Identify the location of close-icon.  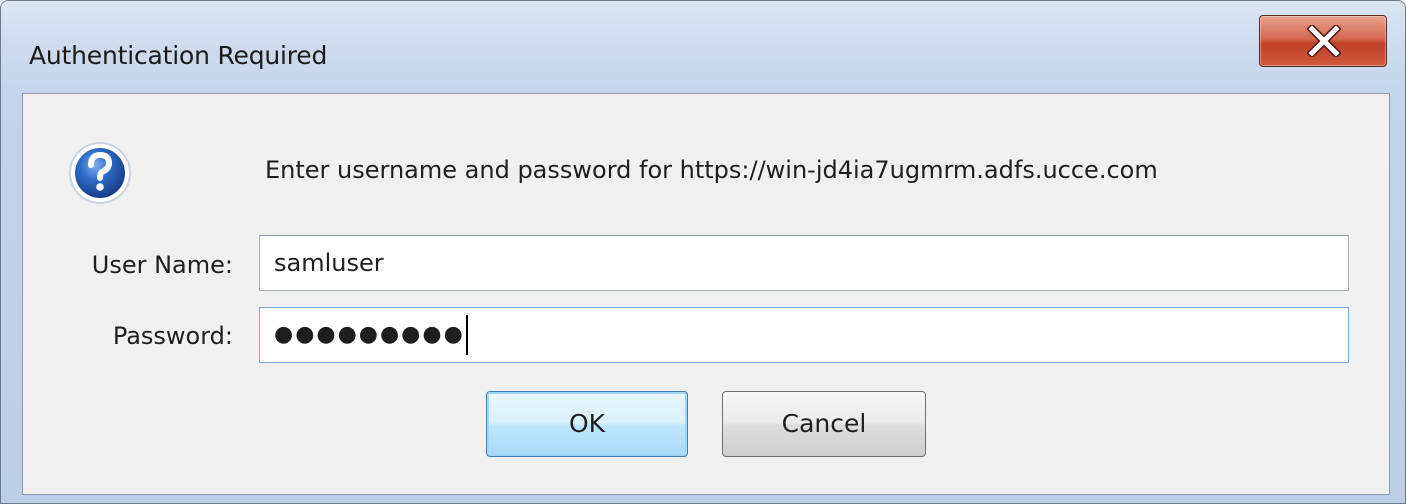
(1324, 41).